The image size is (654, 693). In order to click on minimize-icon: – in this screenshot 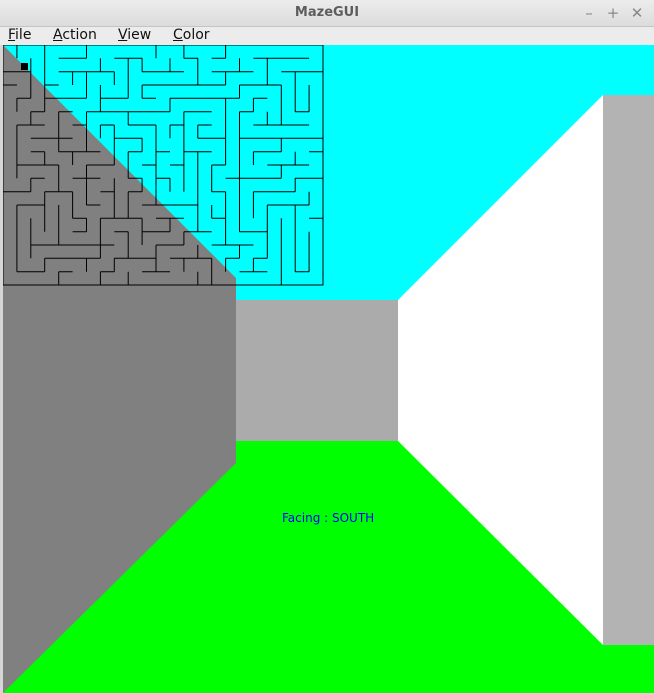, I will do `click(589, 13)`.